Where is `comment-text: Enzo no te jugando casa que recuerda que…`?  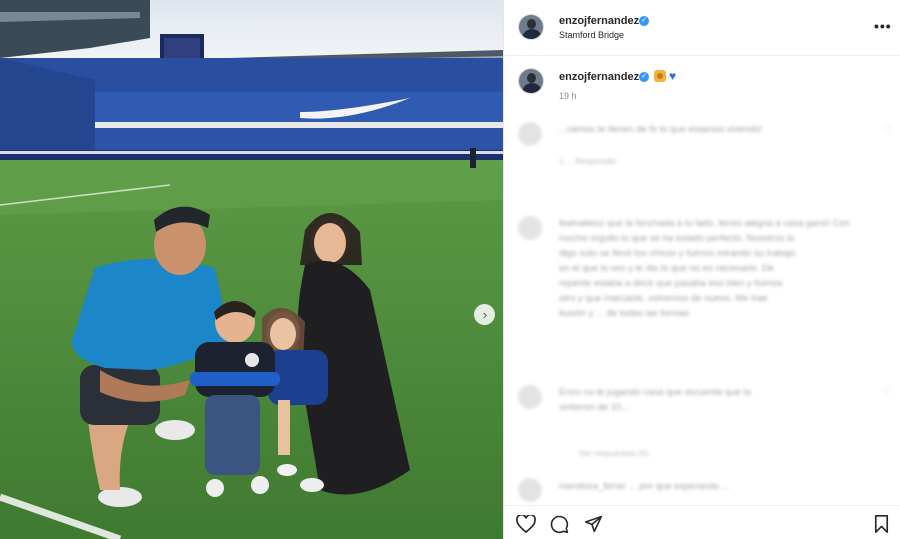
comment-text: Enzo no te jugando casa que recuerda que… is located at coordinates (655, 392).